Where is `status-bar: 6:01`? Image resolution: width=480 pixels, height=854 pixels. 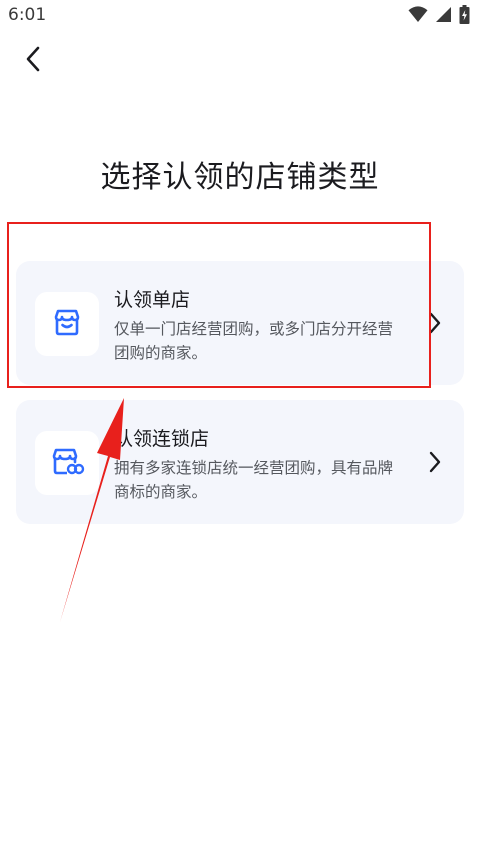
status-bar: 6:01 is located at coordinates (240, 17).